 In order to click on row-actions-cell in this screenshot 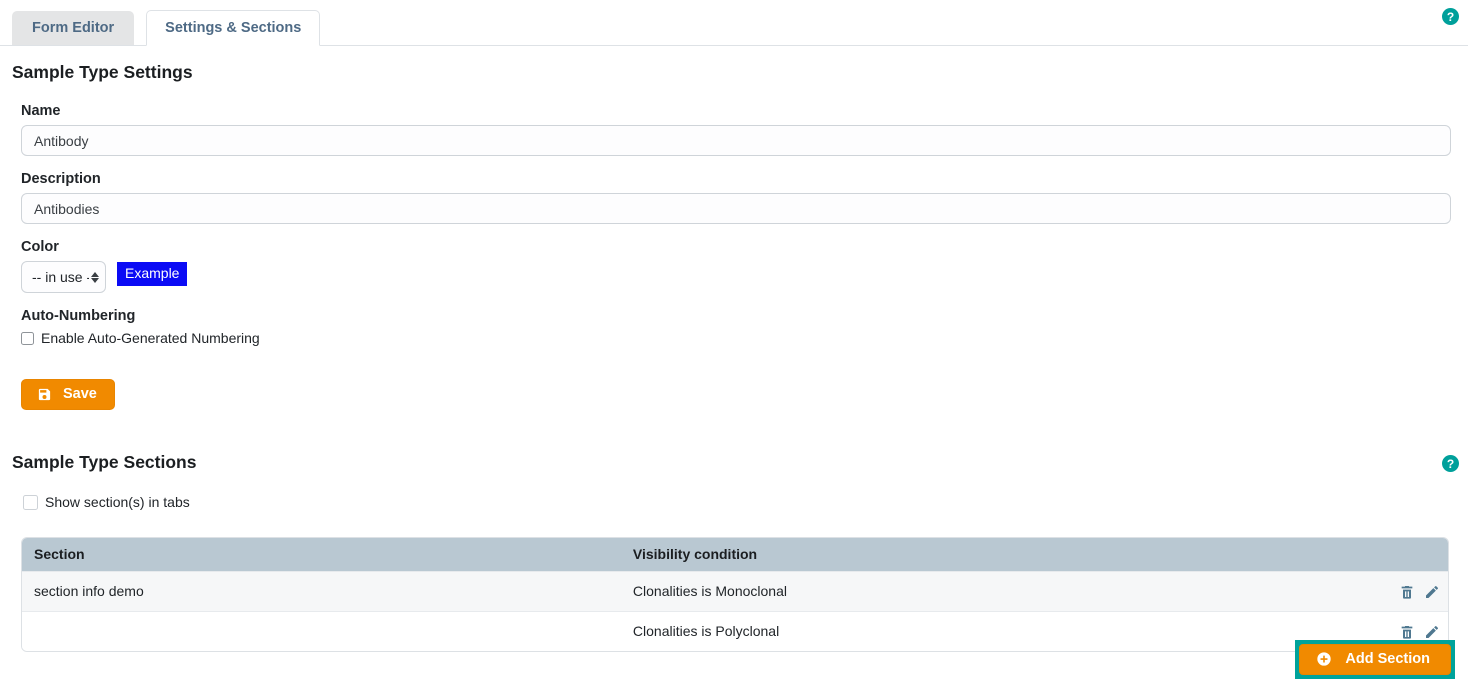, I will do `click(1415, 590)`.